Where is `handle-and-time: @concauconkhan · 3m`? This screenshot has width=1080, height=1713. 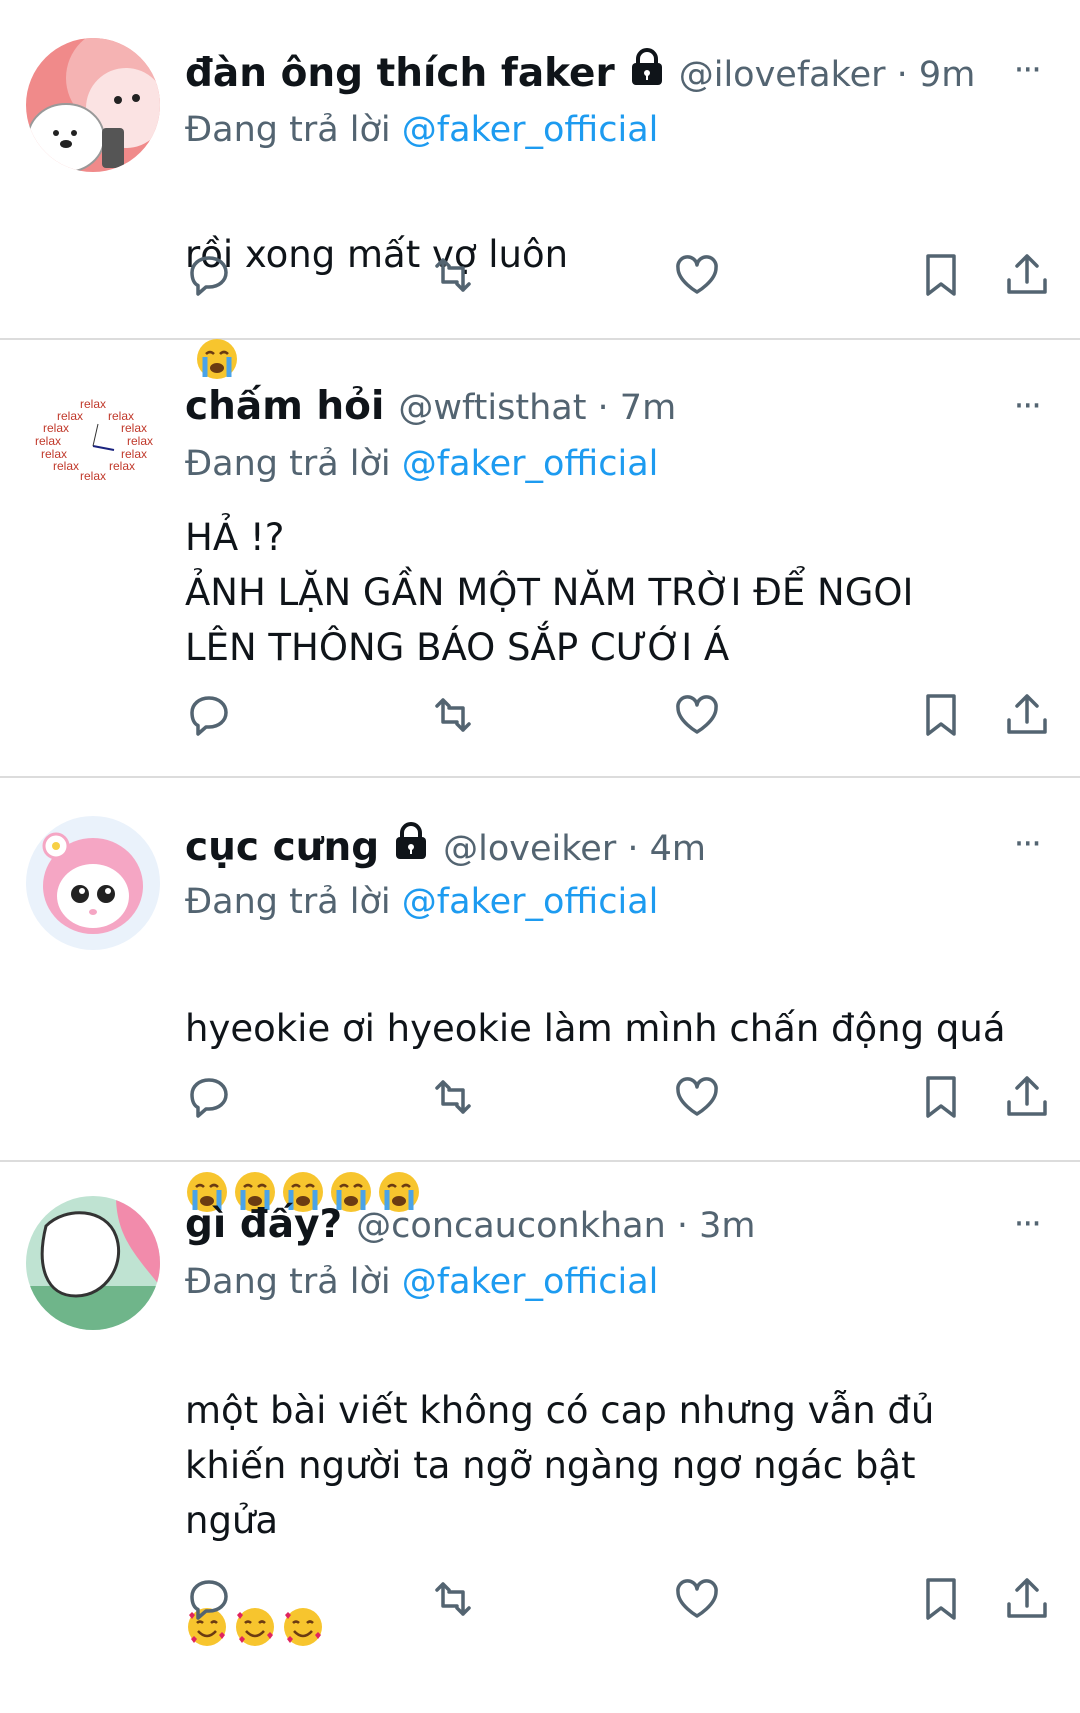 handle-and-time: @concauconkhan · 3m is located at coordinates (555, 1226).